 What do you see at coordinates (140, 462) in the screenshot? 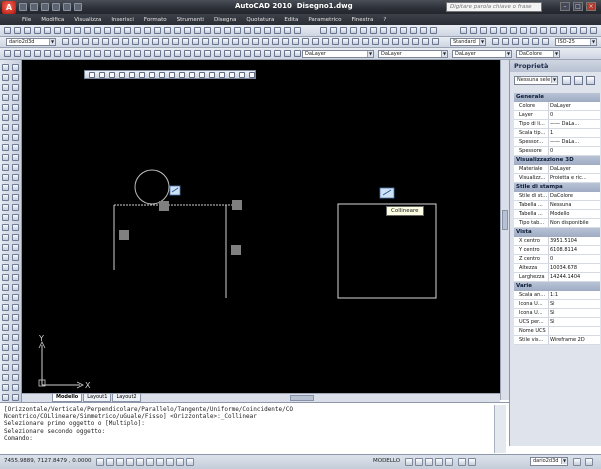
I see `osnap-icon` at bounding box center [140, 462].